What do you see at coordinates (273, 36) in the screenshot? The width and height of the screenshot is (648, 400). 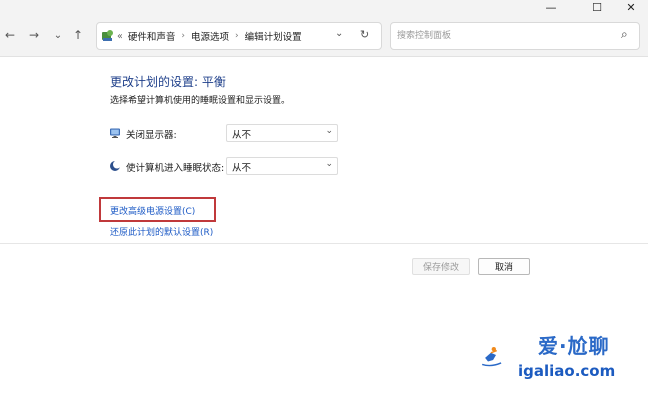 I see `breadcrumb-edit-plan-settings: 编辑计划设置` at bounding box center [273, 36].